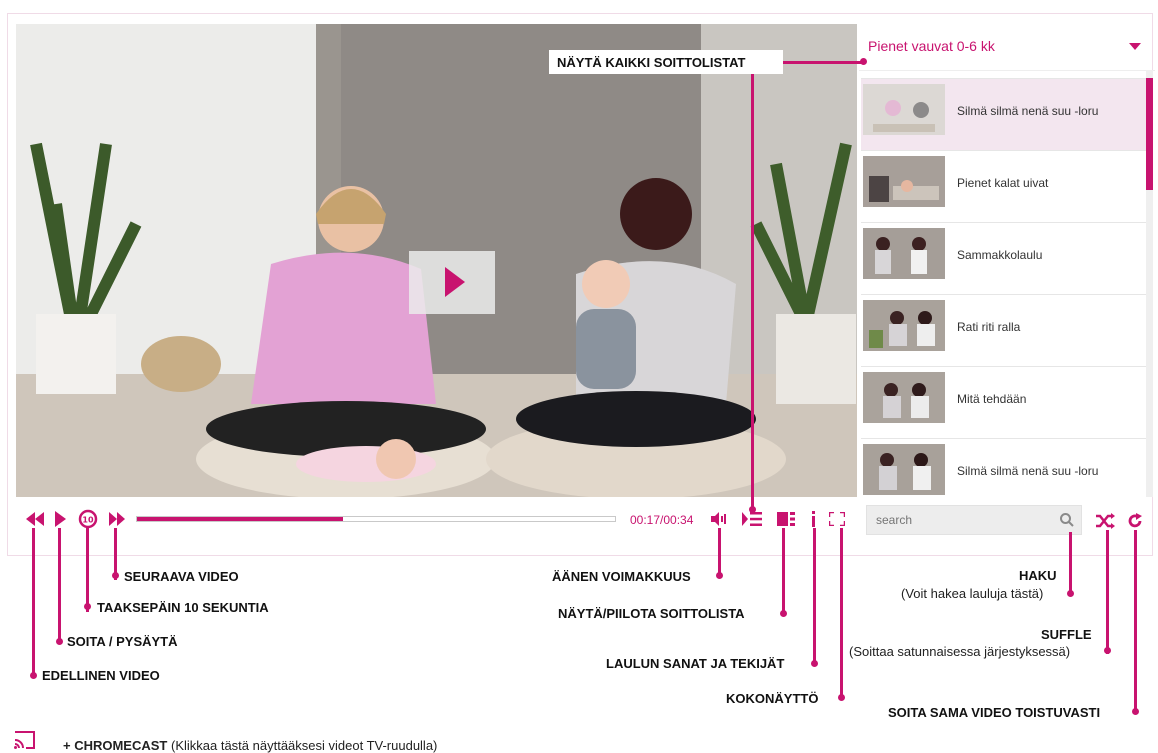 The width and height of the screenshot is (1158, 753). I want to click on svg-text: 10, so click(88, 520).